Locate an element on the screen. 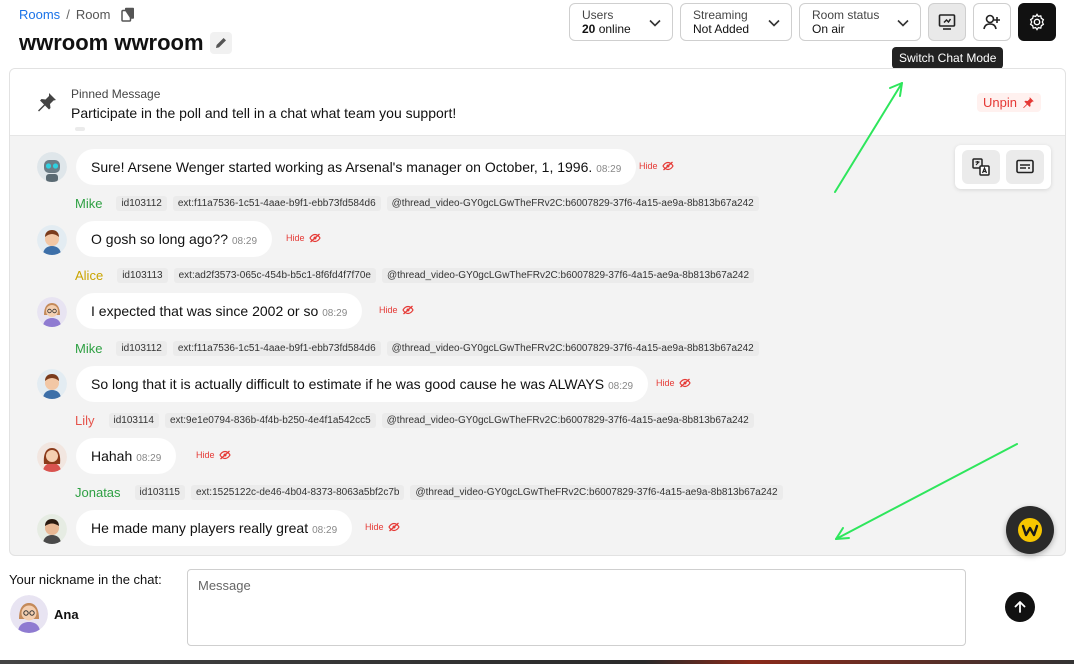 The image size is (1074, 664). add-user-icon is located at coordinates (991, 22).